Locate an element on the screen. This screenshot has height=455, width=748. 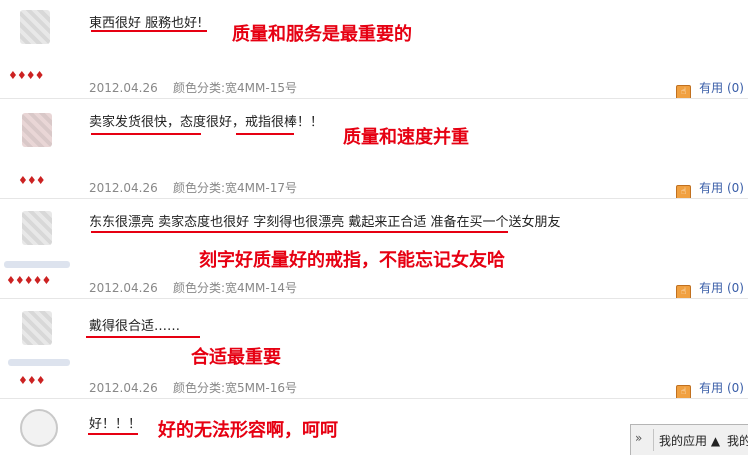
default-avatar-icon is located at coordinates (39, 428).